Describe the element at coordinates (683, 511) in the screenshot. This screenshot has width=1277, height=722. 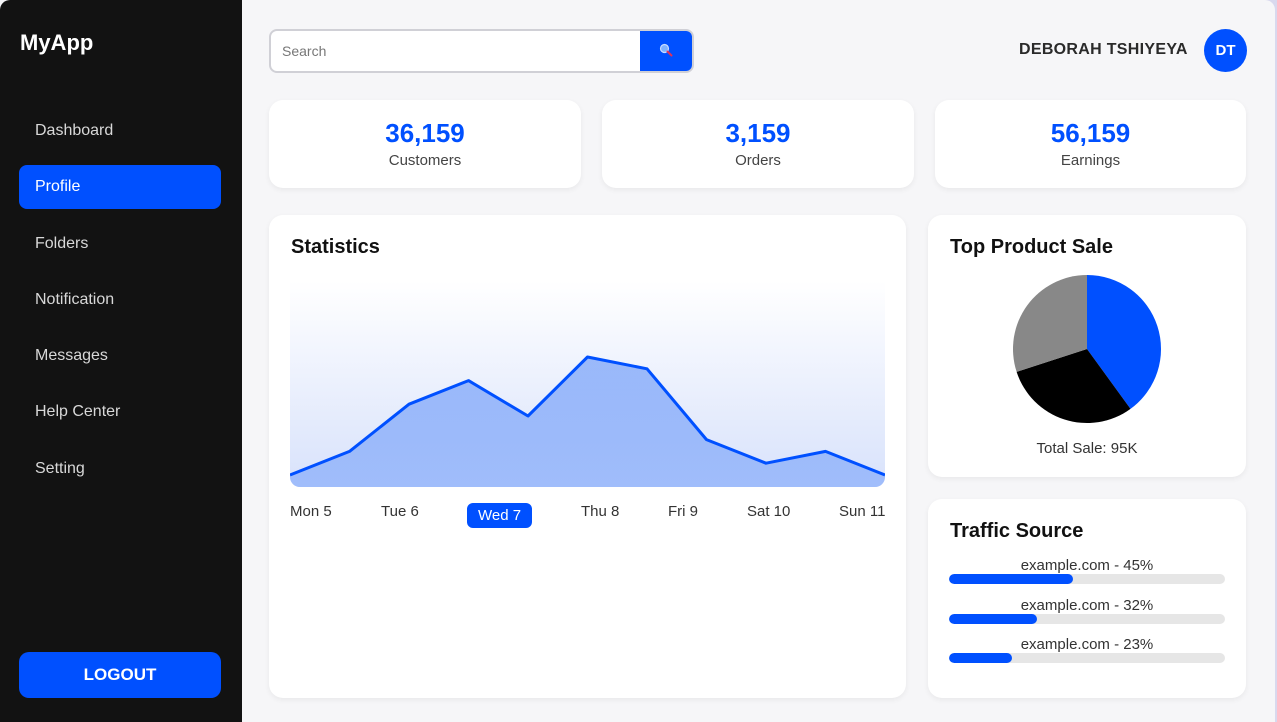
I see `x-tick-label: Fri 9` at that location.